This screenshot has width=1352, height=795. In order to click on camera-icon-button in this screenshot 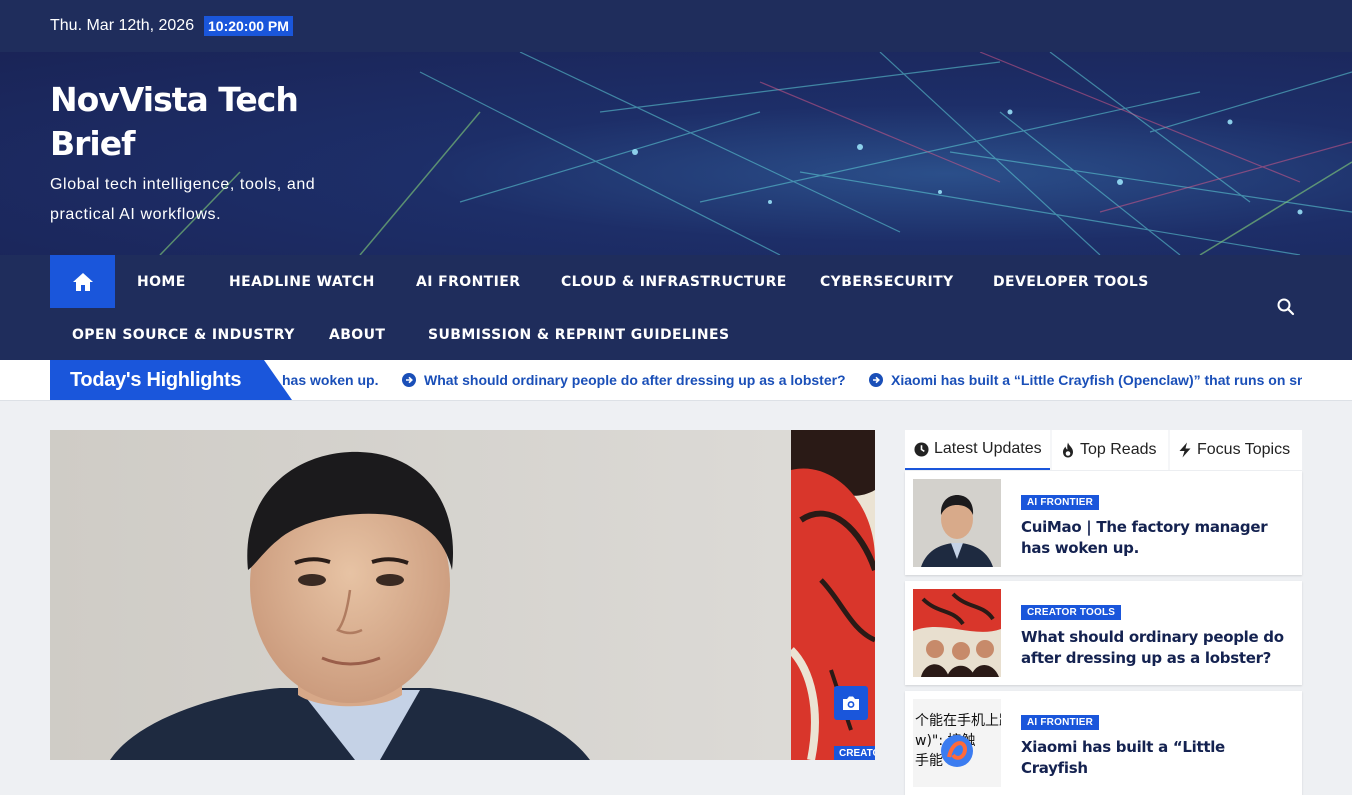, I will do `click(851, 703)`.